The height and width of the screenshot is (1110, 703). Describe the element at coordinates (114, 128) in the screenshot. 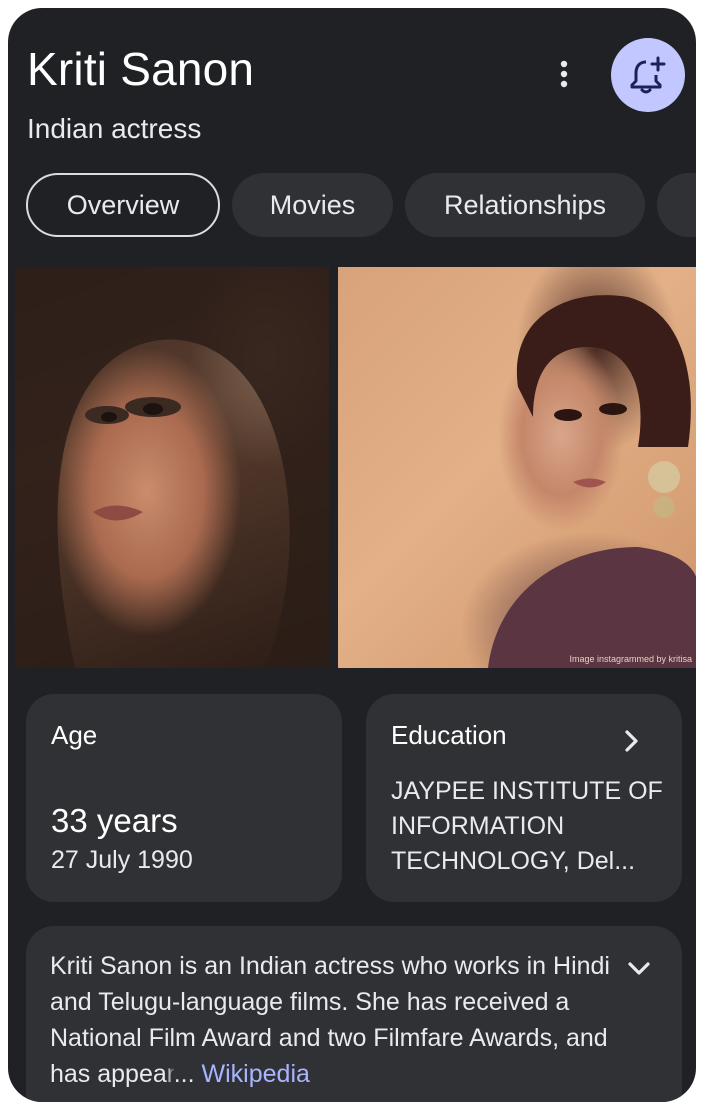

I see `page-subtitle: Indian actress` at that location.